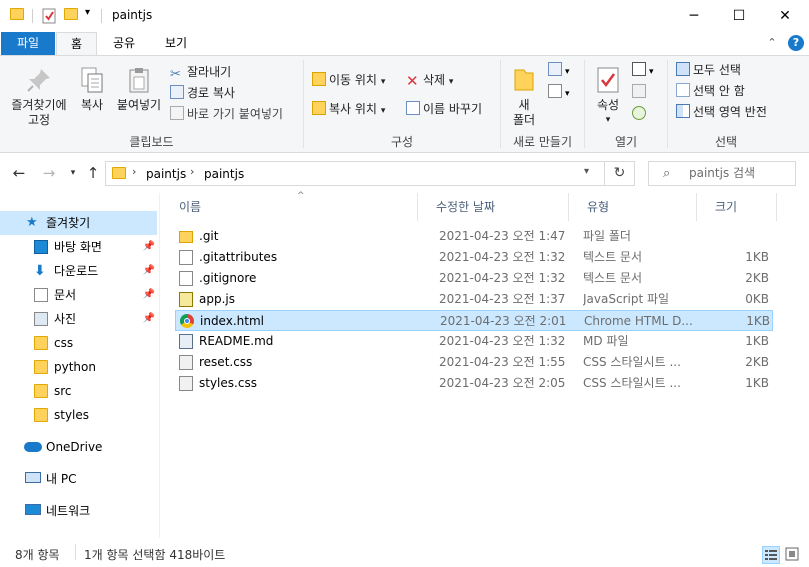 The width and height of the screenshot is (809, 567). Describe the element at coordinates (737, 207) in the screenshot. I see `column-header-size: 크기` at that location.